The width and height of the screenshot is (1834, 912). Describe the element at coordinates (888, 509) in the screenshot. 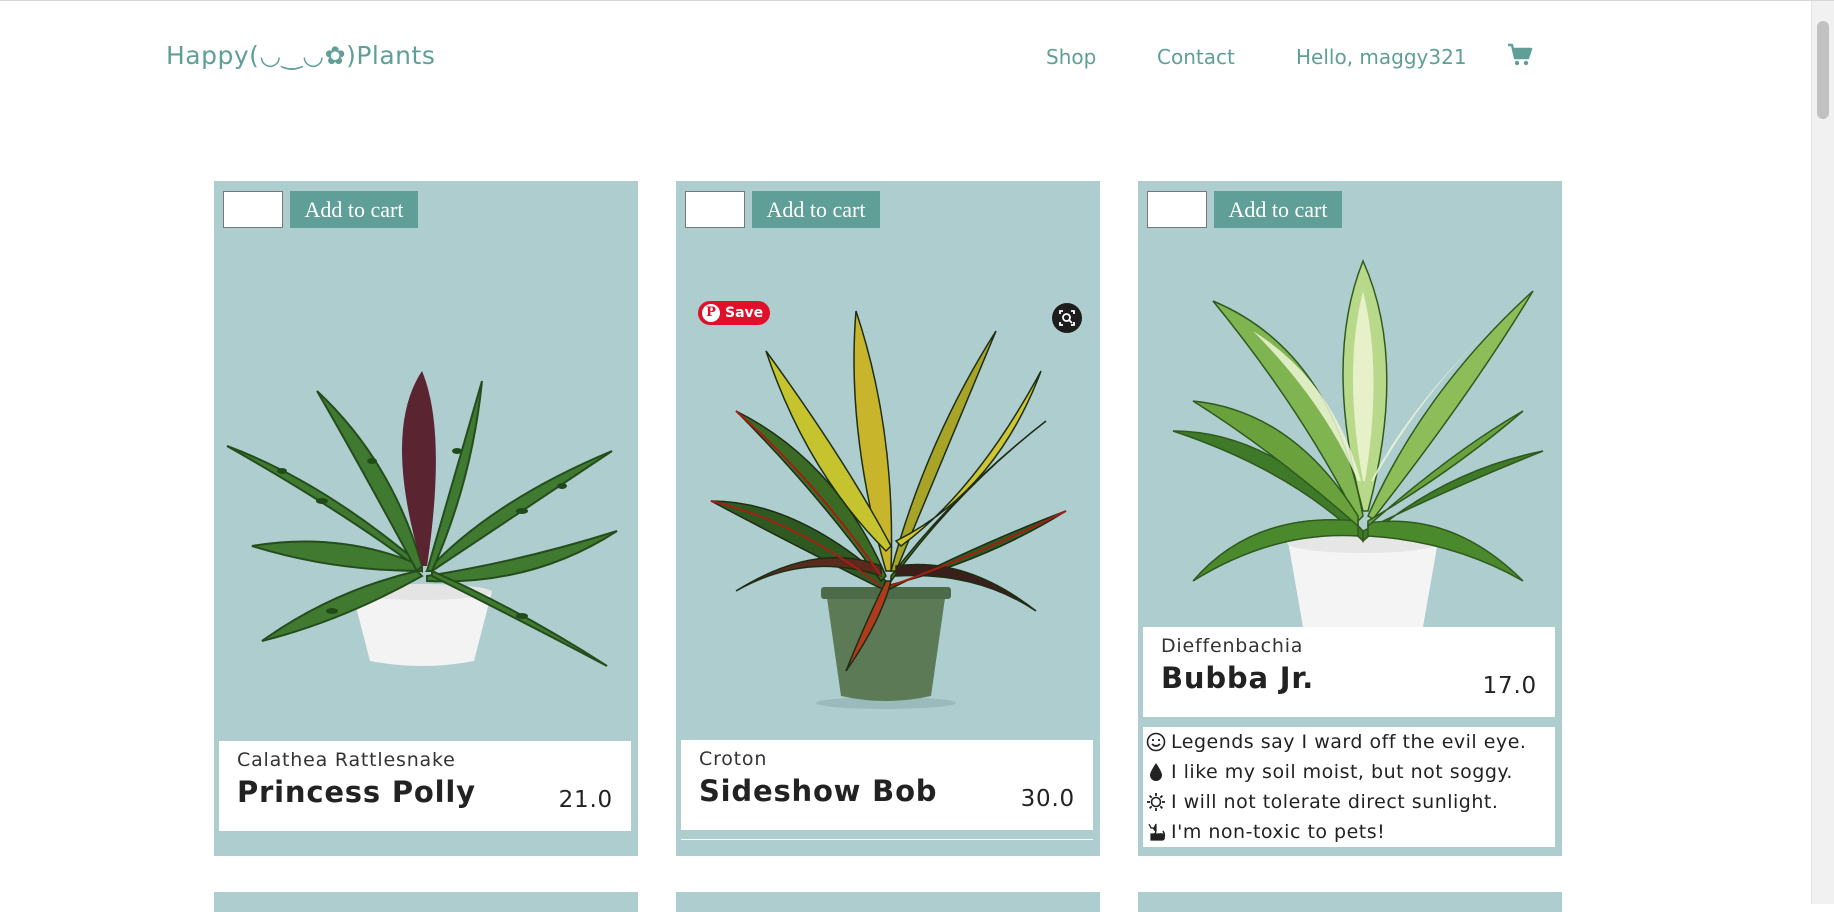

I see `plant-image-croton` at that location.